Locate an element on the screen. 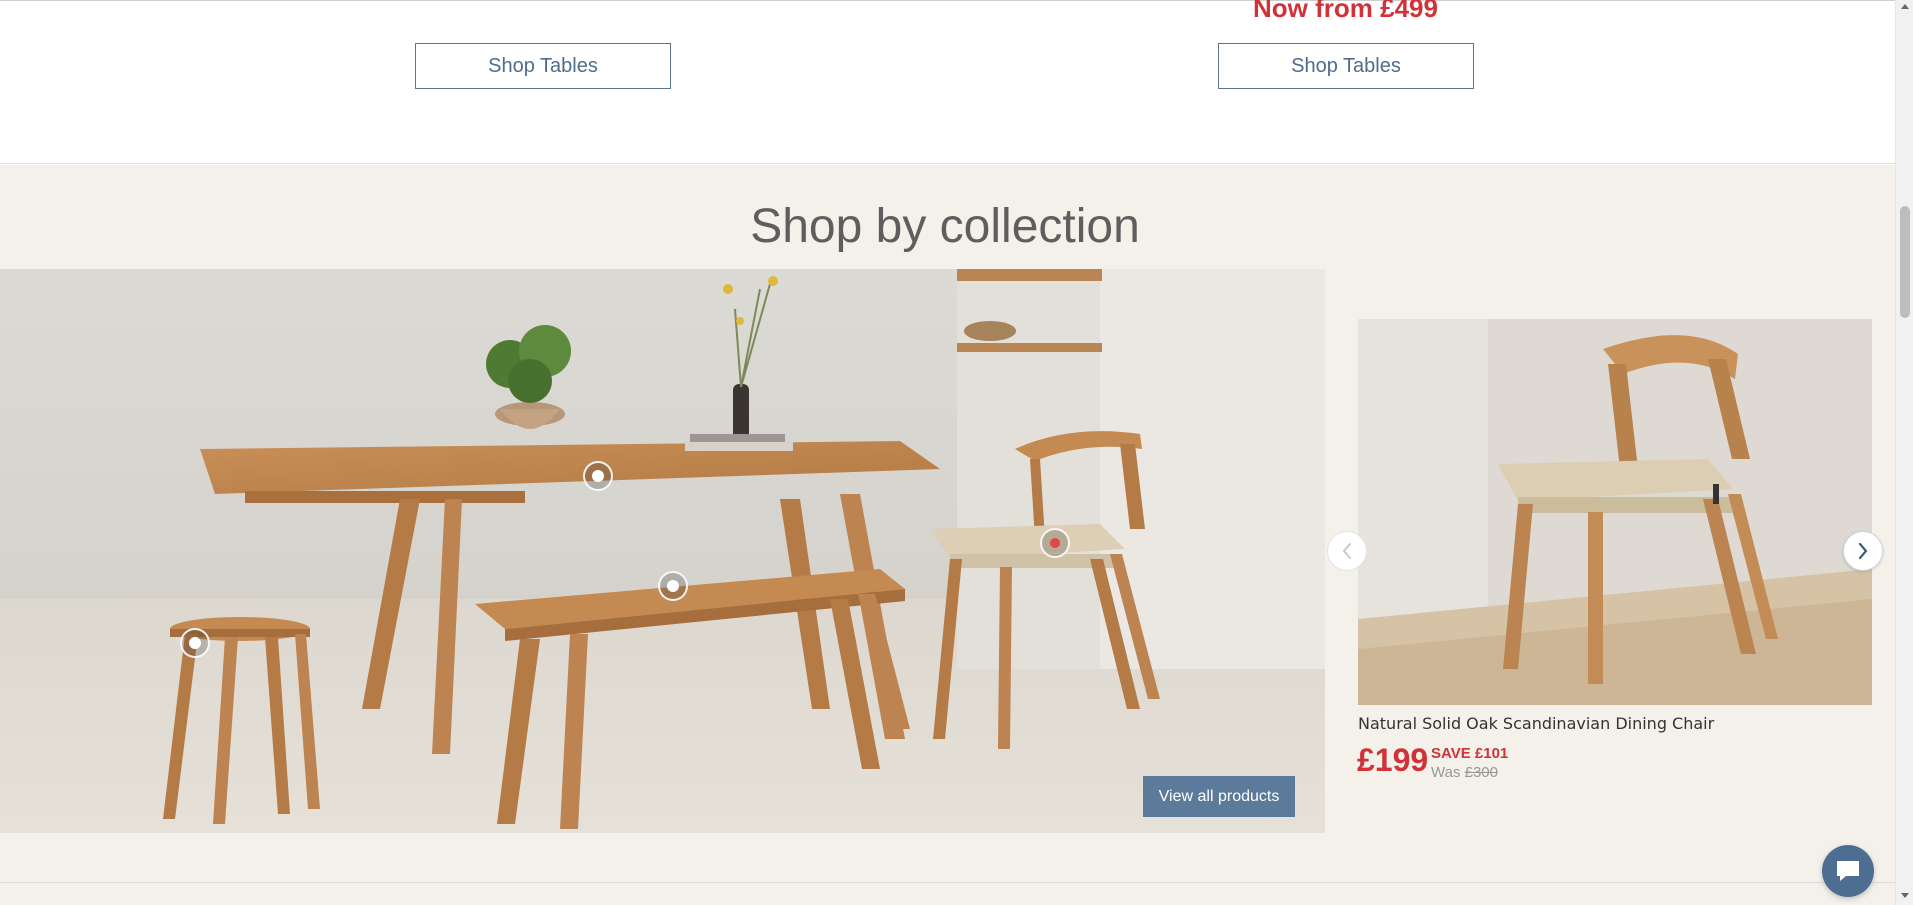 Image resolution: width=1913 pixels, height=905 pixels. page-scrollbar is located at coordinates (1904, 452).